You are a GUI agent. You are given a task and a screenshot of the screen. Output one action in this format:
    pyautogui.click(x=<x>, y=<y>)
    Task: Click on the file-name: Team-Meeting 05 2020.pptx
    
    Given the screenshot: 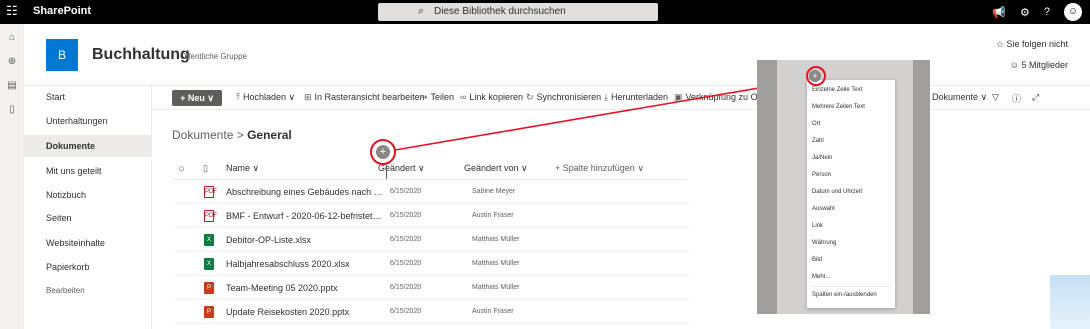 What is the action you would take?
    pyautogui.click(x=306, y=288)
    